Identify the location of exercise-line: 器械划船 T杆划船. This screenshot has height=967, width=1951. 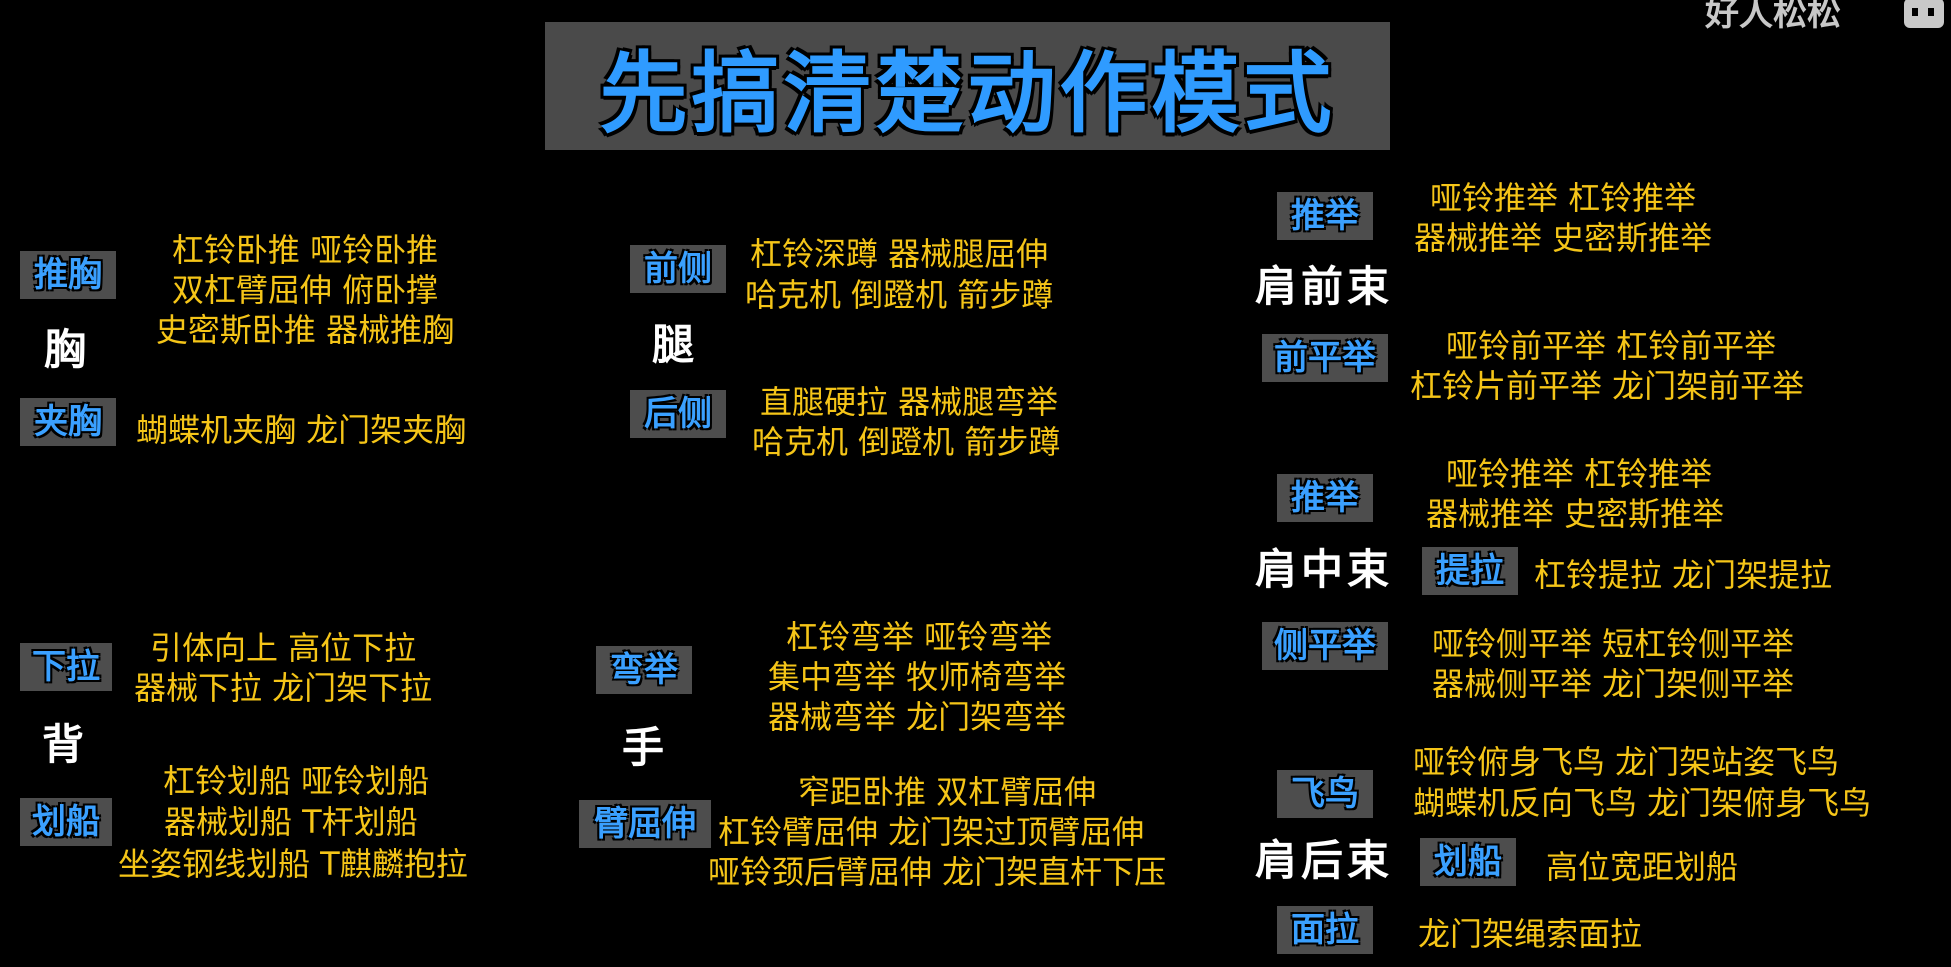
(291, 822).